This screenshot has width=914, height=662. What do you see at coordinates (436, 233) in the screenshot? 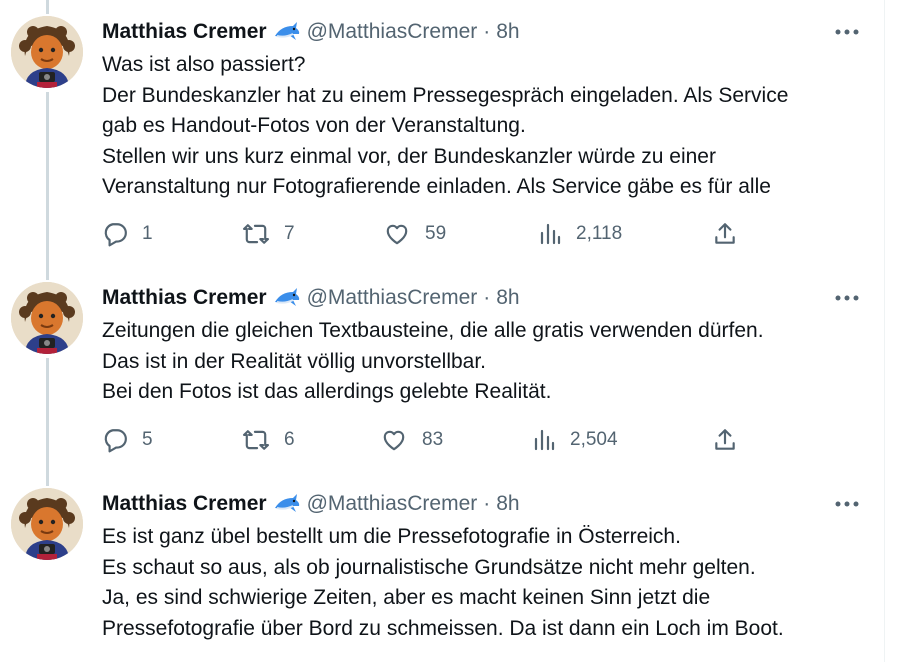
I see `like-count: 59` at bounding box center [436, 233].